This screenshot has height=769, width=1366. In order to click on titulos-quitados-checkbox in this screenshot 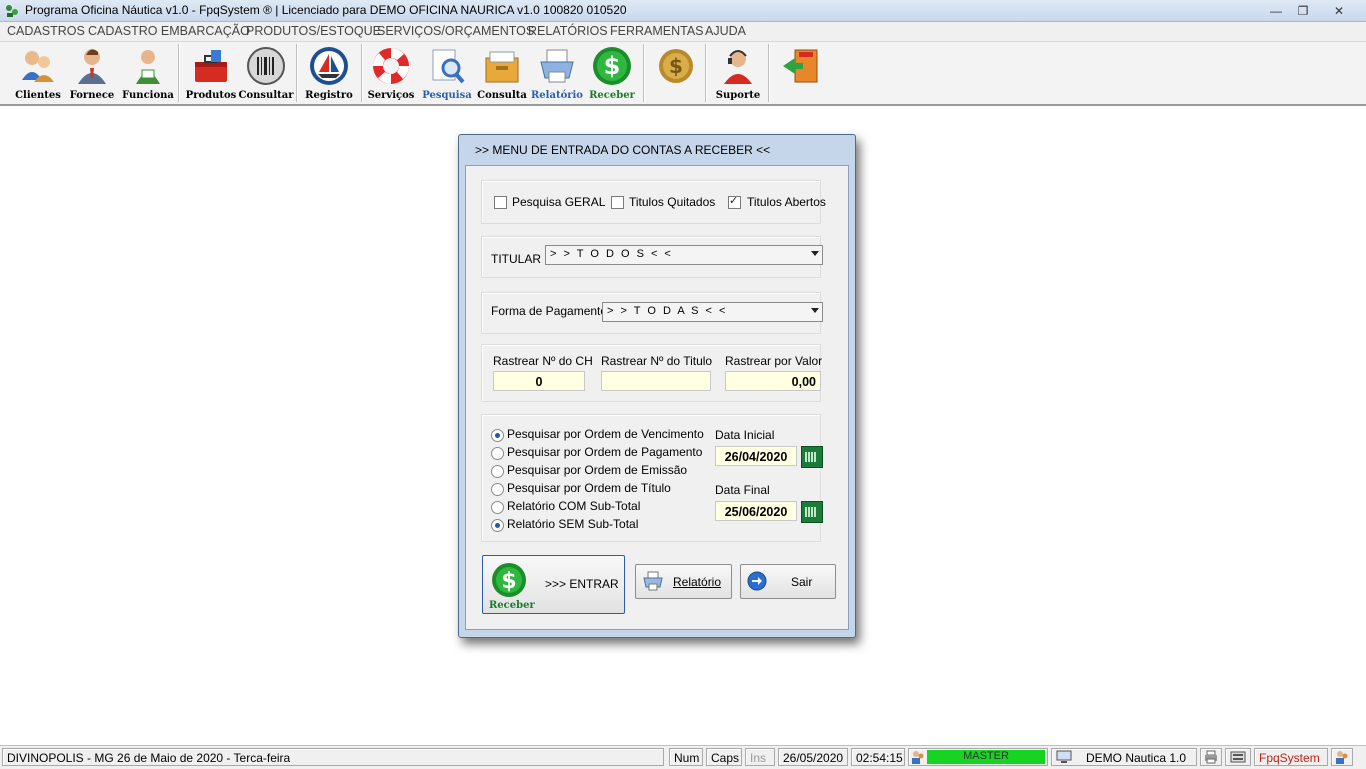, I will do `click(617, 202)`.